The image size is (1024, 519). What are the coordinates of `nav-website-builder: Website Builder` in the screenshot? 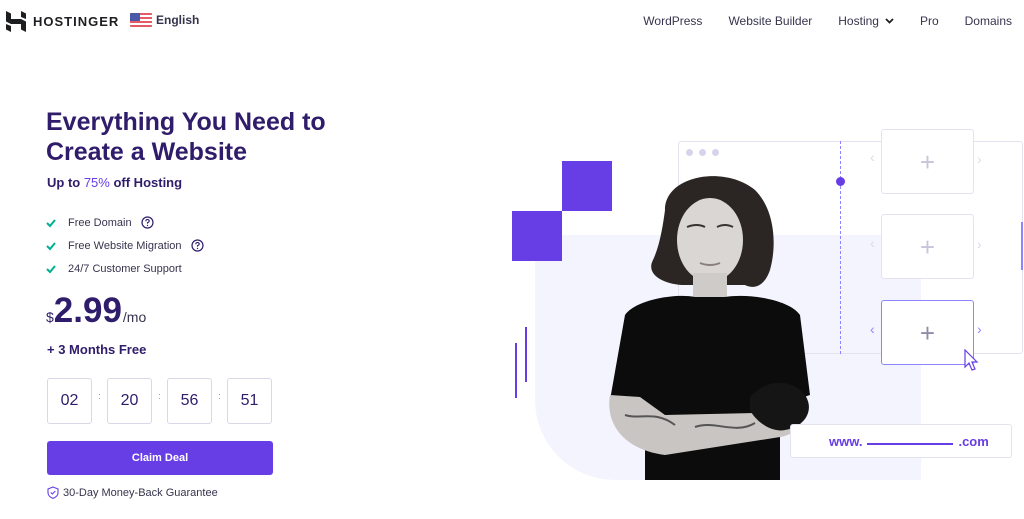 It's located at (770, 21).